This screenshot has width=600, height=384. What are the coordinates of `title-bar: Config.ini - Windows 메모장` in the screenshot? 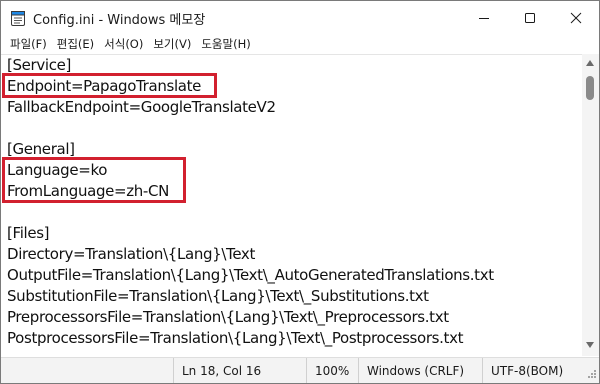 It's located at (300, 17).